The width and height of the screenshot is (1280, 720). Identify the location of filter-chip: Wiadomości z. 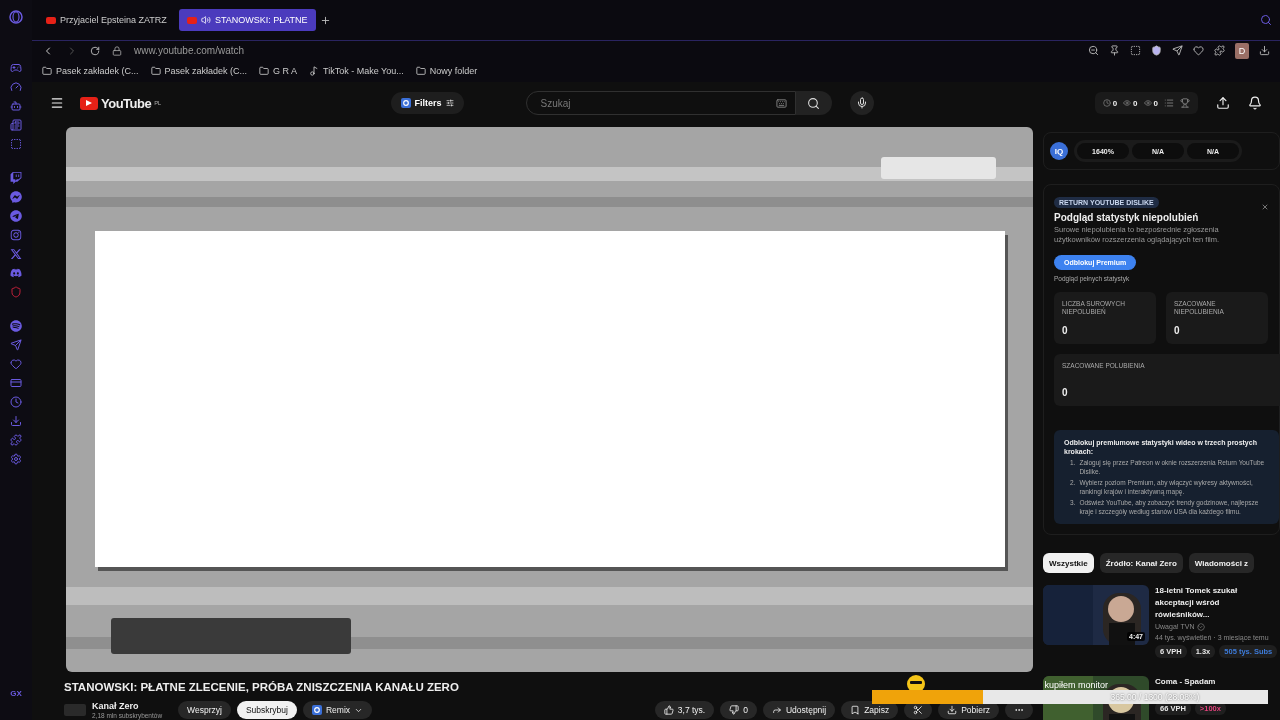
(1221, 563).